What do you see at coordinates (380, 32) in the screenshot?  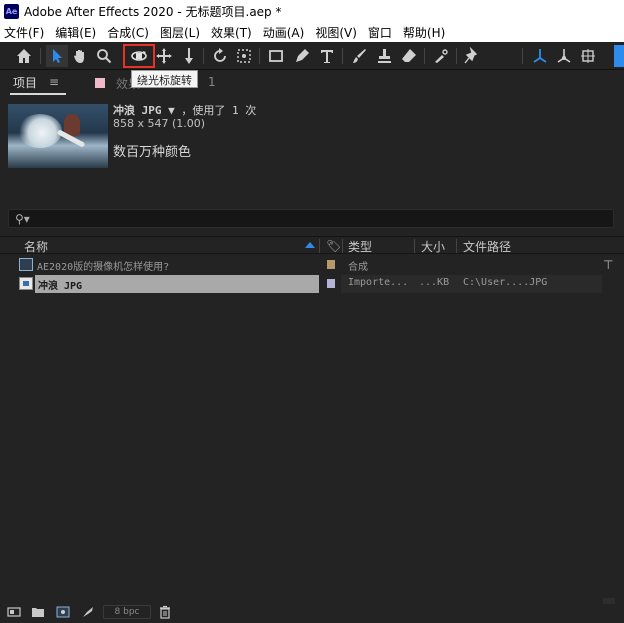 I see `menu-window: 窗口` at bounding box center [380, 32].